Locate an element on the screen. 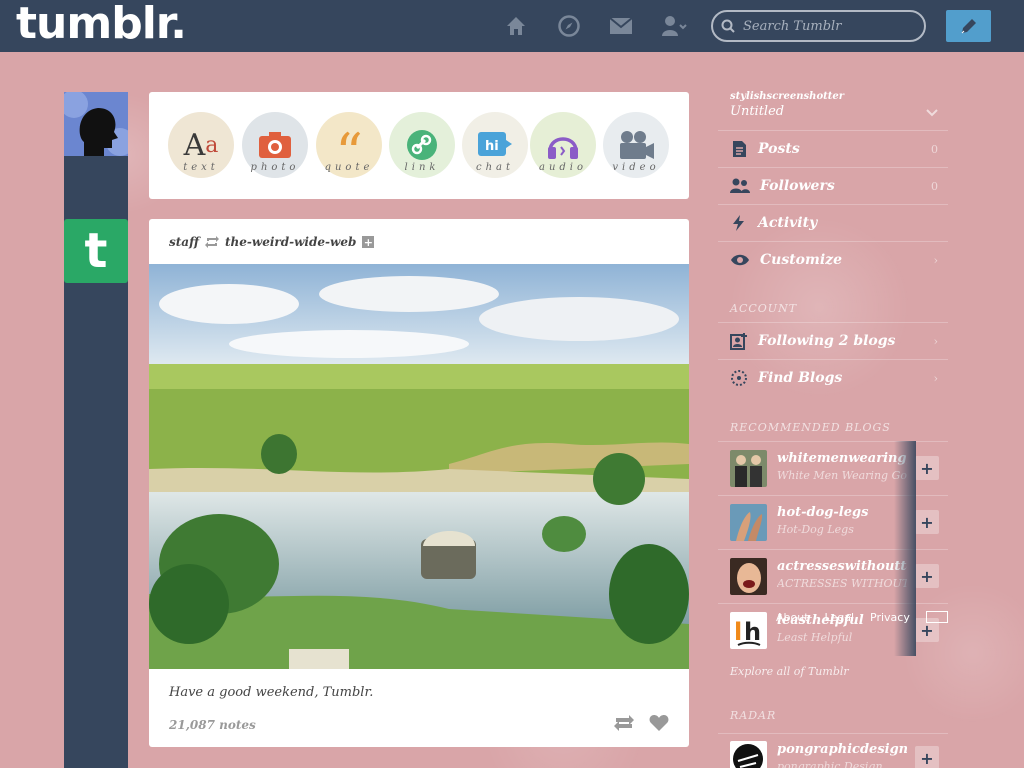  search-box is located at coordinates (818, 26).